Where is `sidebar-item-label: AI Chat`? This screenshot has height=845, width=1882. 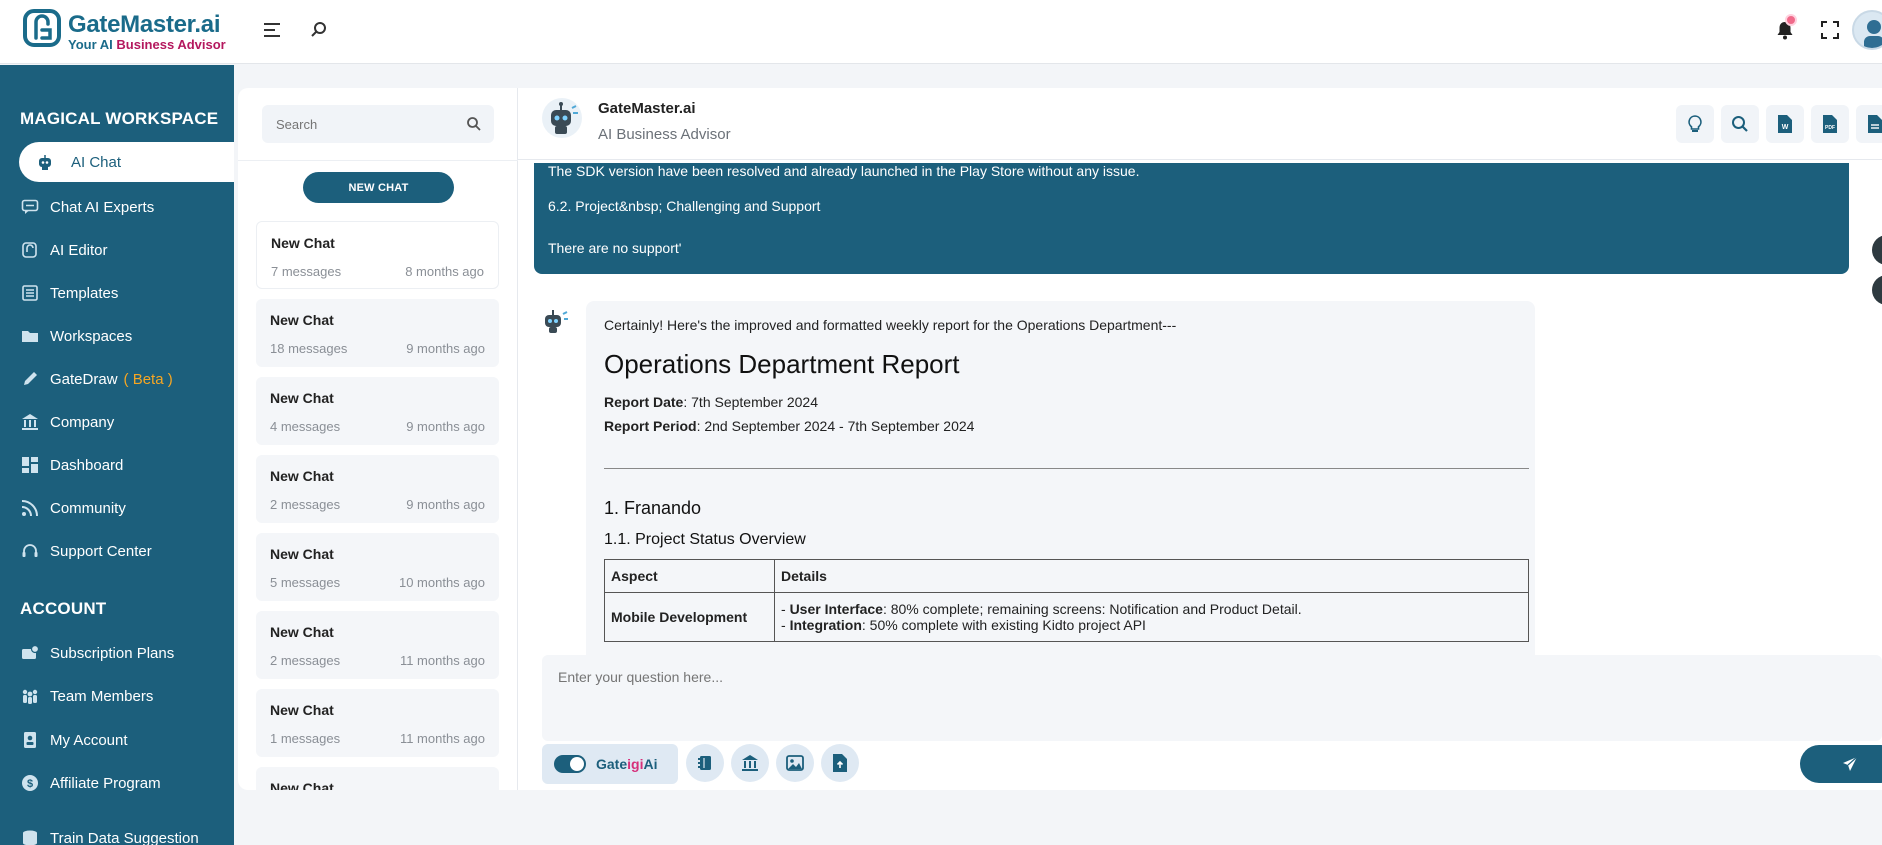 sidebar-item-label: AI Chat is located at coordinates (96, 162).